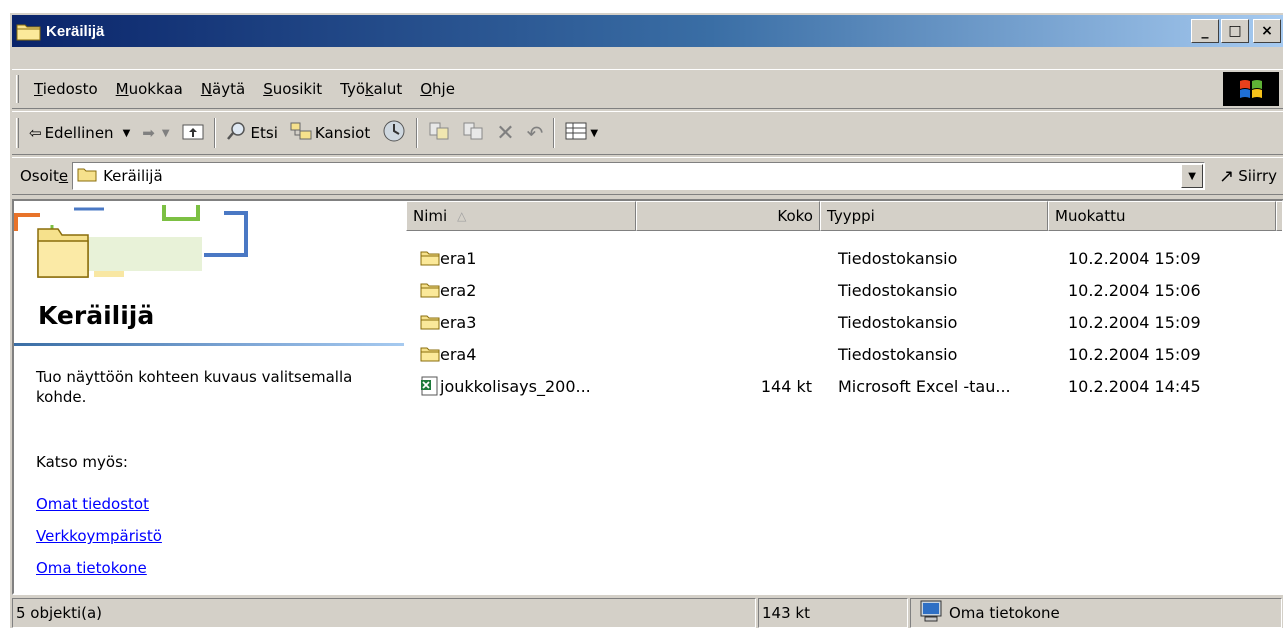  I want to click on close-icon: ×, so click(1267, 31).